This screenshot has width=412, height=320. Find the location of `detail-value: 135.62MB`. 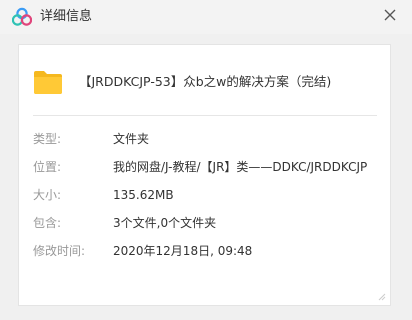

detail-value: 135.62MB is located at coordinates (143, 195).